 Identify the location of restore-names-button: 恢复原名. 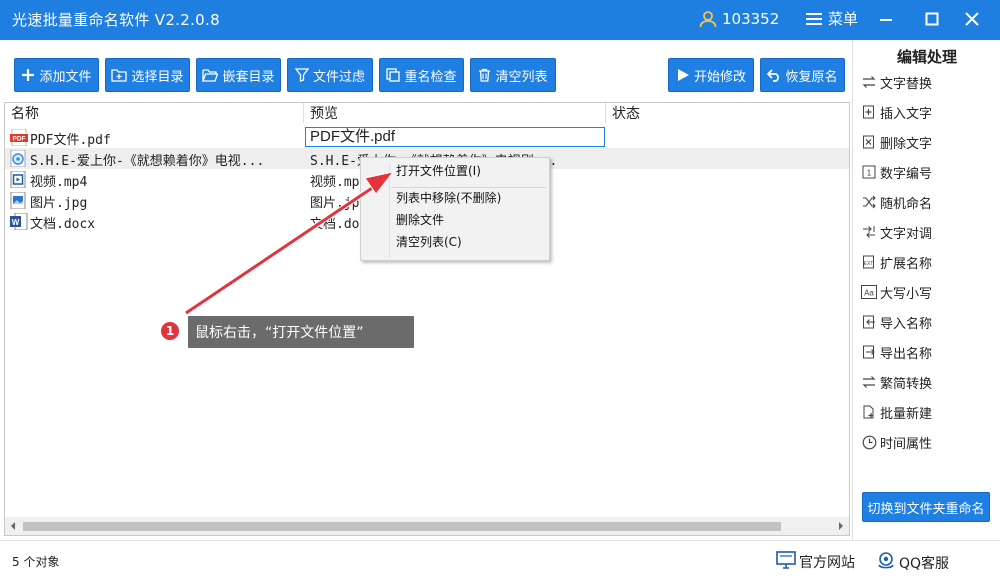
(802, 75).